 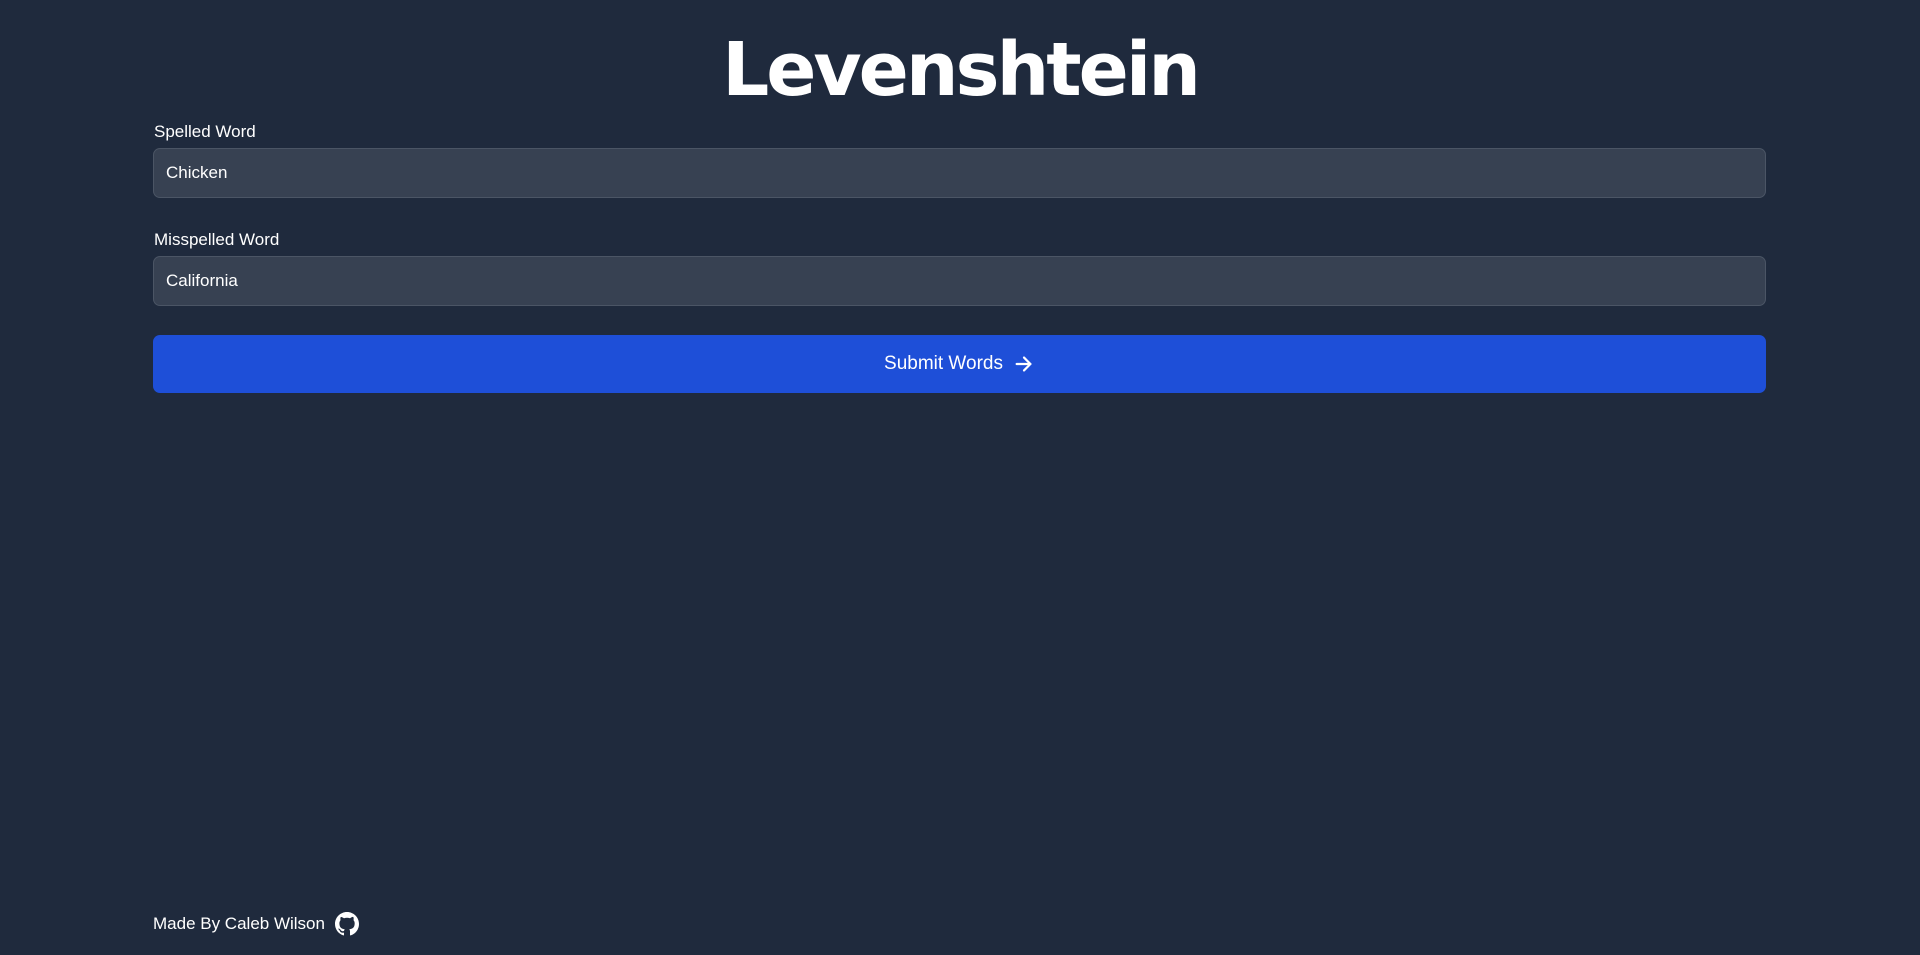 I want to click on misspelled-word-input, so click(x=959, y=281).